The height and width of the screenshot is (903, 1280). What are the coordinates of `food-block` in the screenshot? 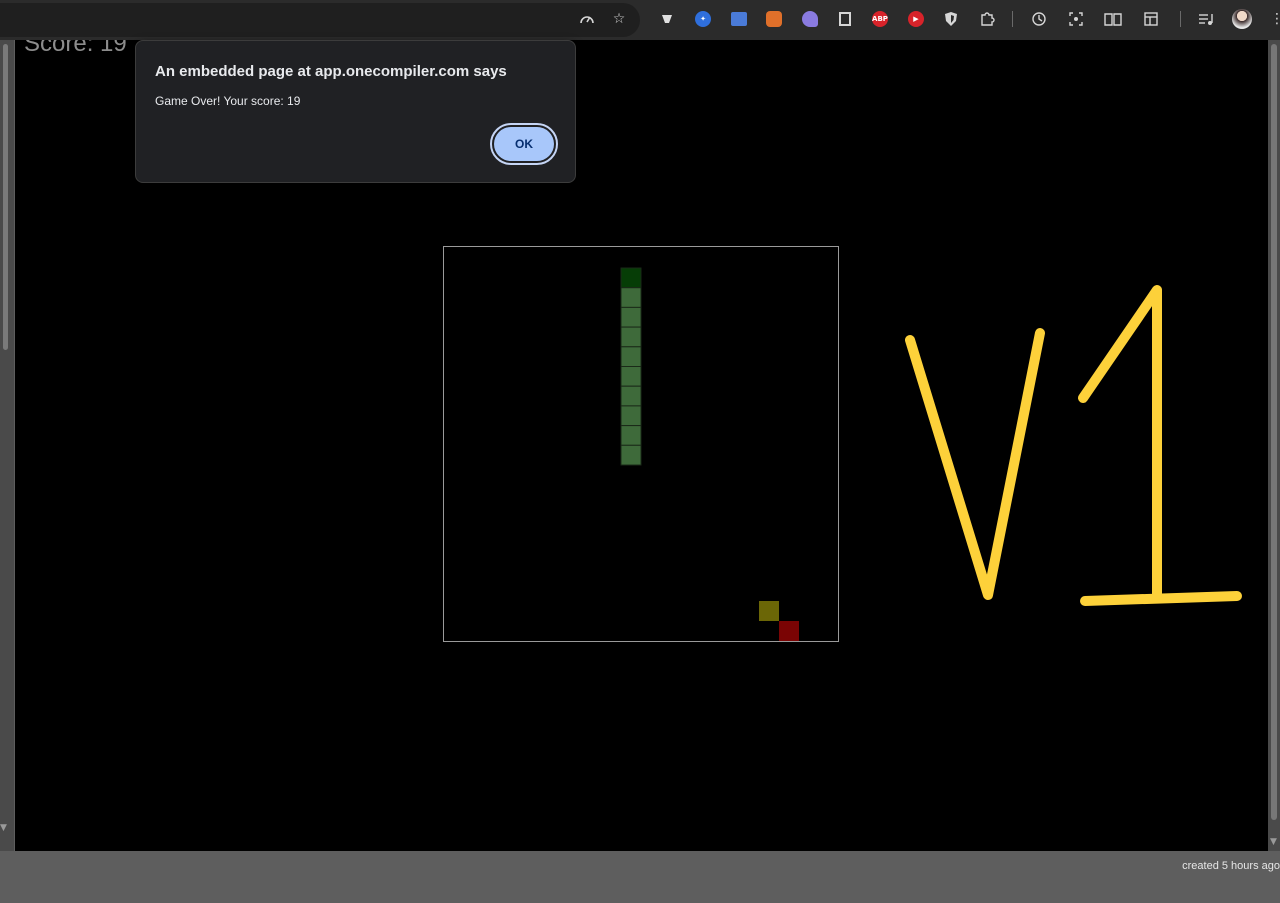 It's located at (769, 611).